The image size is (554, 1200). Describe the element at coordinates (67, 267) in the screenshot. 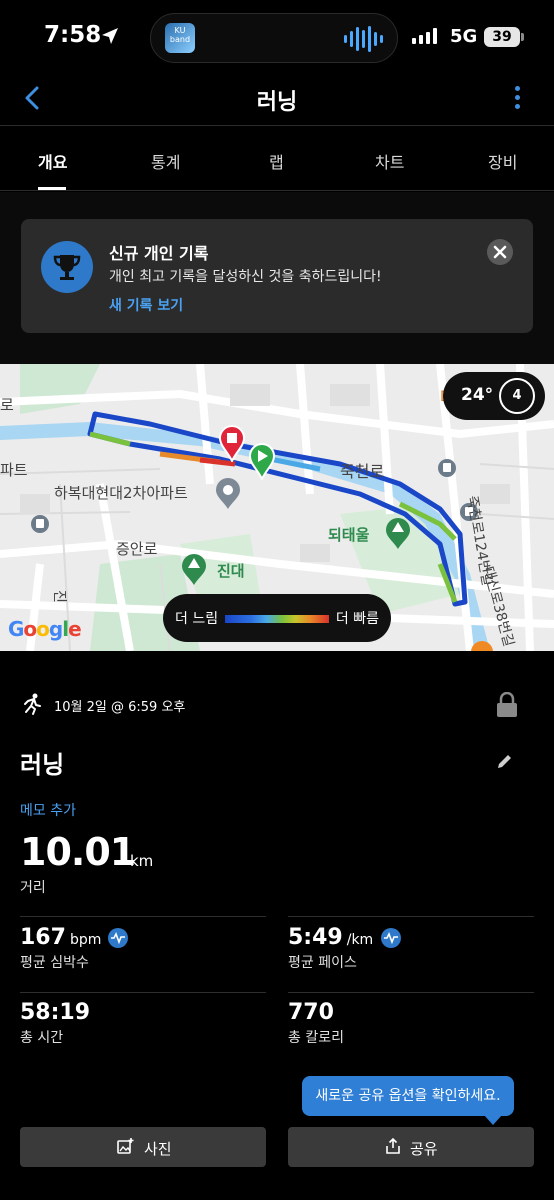

I see `trophy-icon` at that location.